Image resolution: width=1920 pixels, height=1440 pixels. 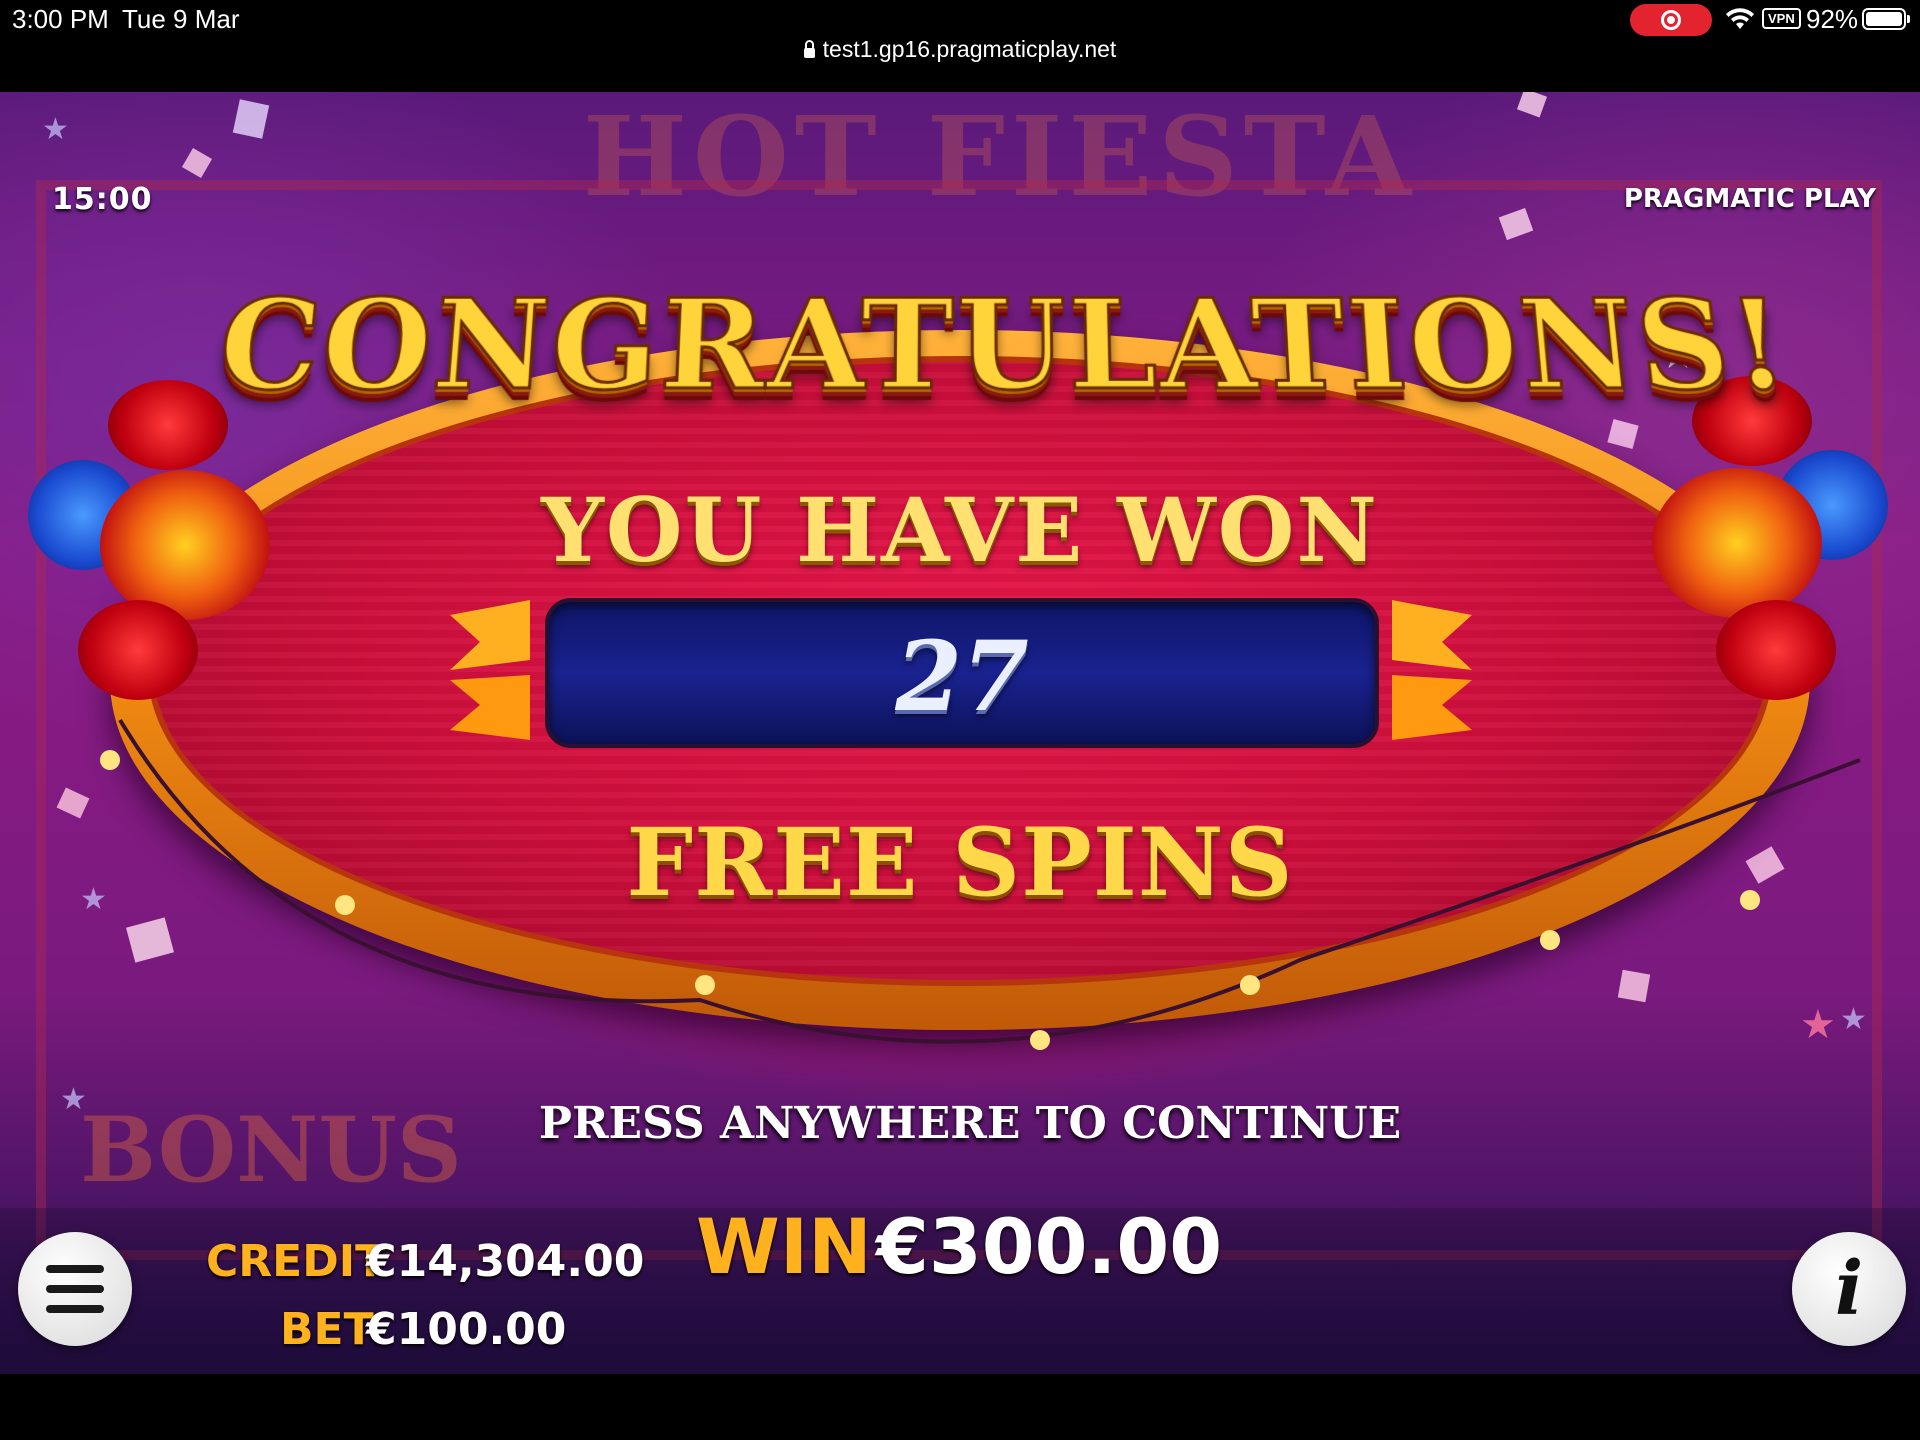 What do you see at coordinates (960, 530) in the screenshot?
I see `you-have-won-label: YOU HAVE WON` at bounding box center [960, 530].